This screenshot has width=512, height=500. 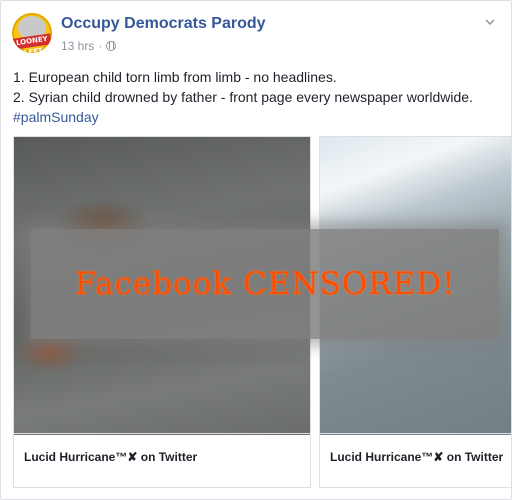 What do you see at coordinates (163, 24) in the screenshot?
I see `page-name-link: Occupy Democrats Parody` at bounding box center [163, 24].